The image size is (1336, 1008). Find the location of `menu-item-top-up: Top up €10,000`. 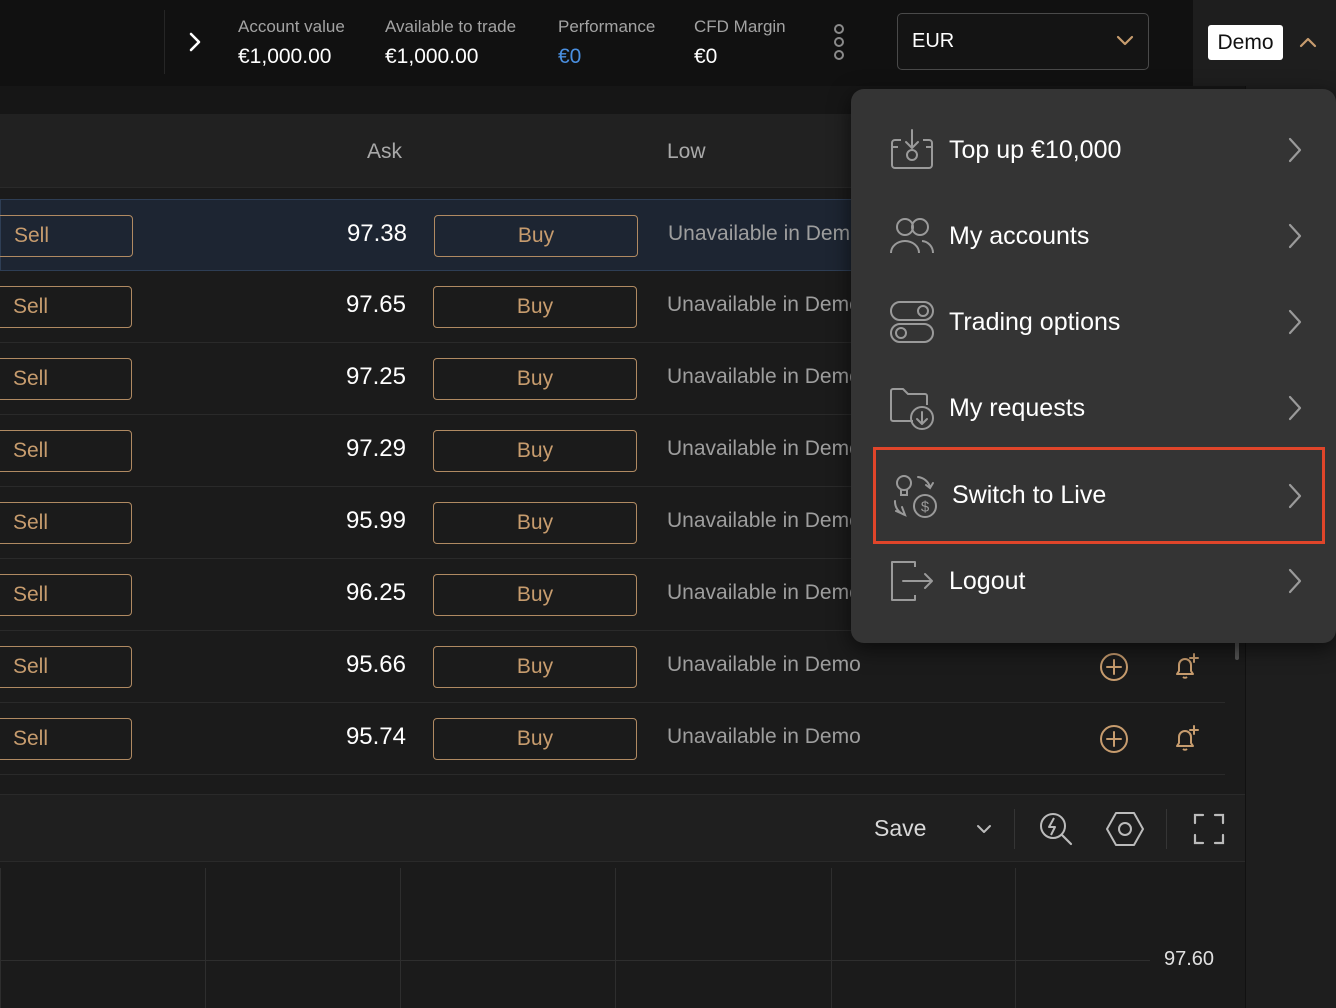

menu-item-top-up: Top up €10,000 is located at coordinates (1099, 150).